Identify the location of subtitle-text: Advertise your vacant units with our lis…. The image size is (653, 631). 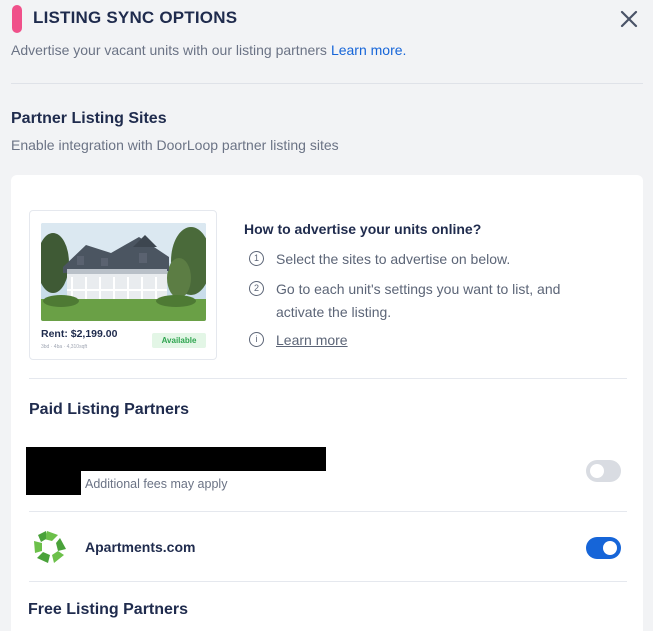
(169, 50).